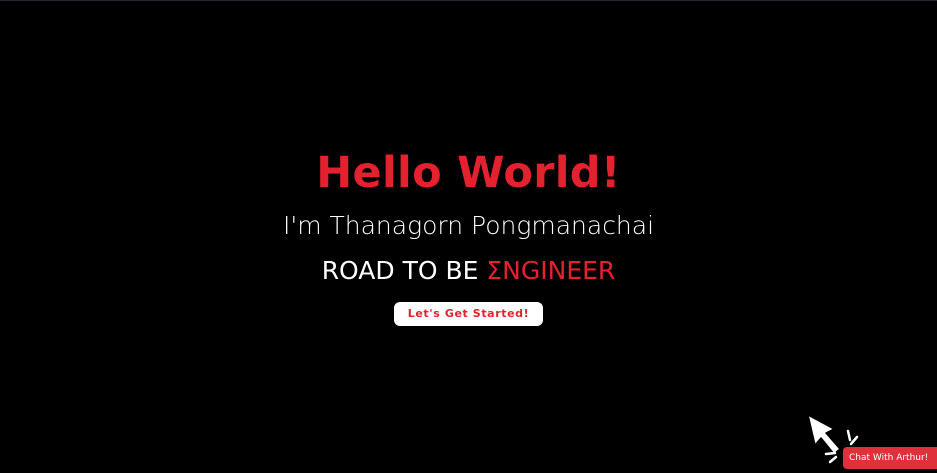 This screenshot has width=937, height=473. What do you see at coordinates (890, 458) in the screenshot?
I see `chat-with-arthur-button: Chat With Arthur!` at bounding box center [890, 458].